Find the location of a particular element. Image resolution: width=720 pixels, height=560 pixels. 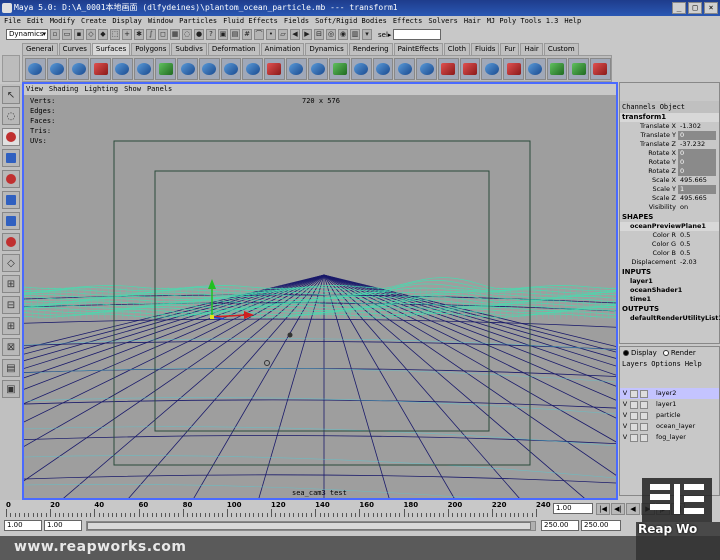

tab-hair: Hair is located at coordinates (531, 49).